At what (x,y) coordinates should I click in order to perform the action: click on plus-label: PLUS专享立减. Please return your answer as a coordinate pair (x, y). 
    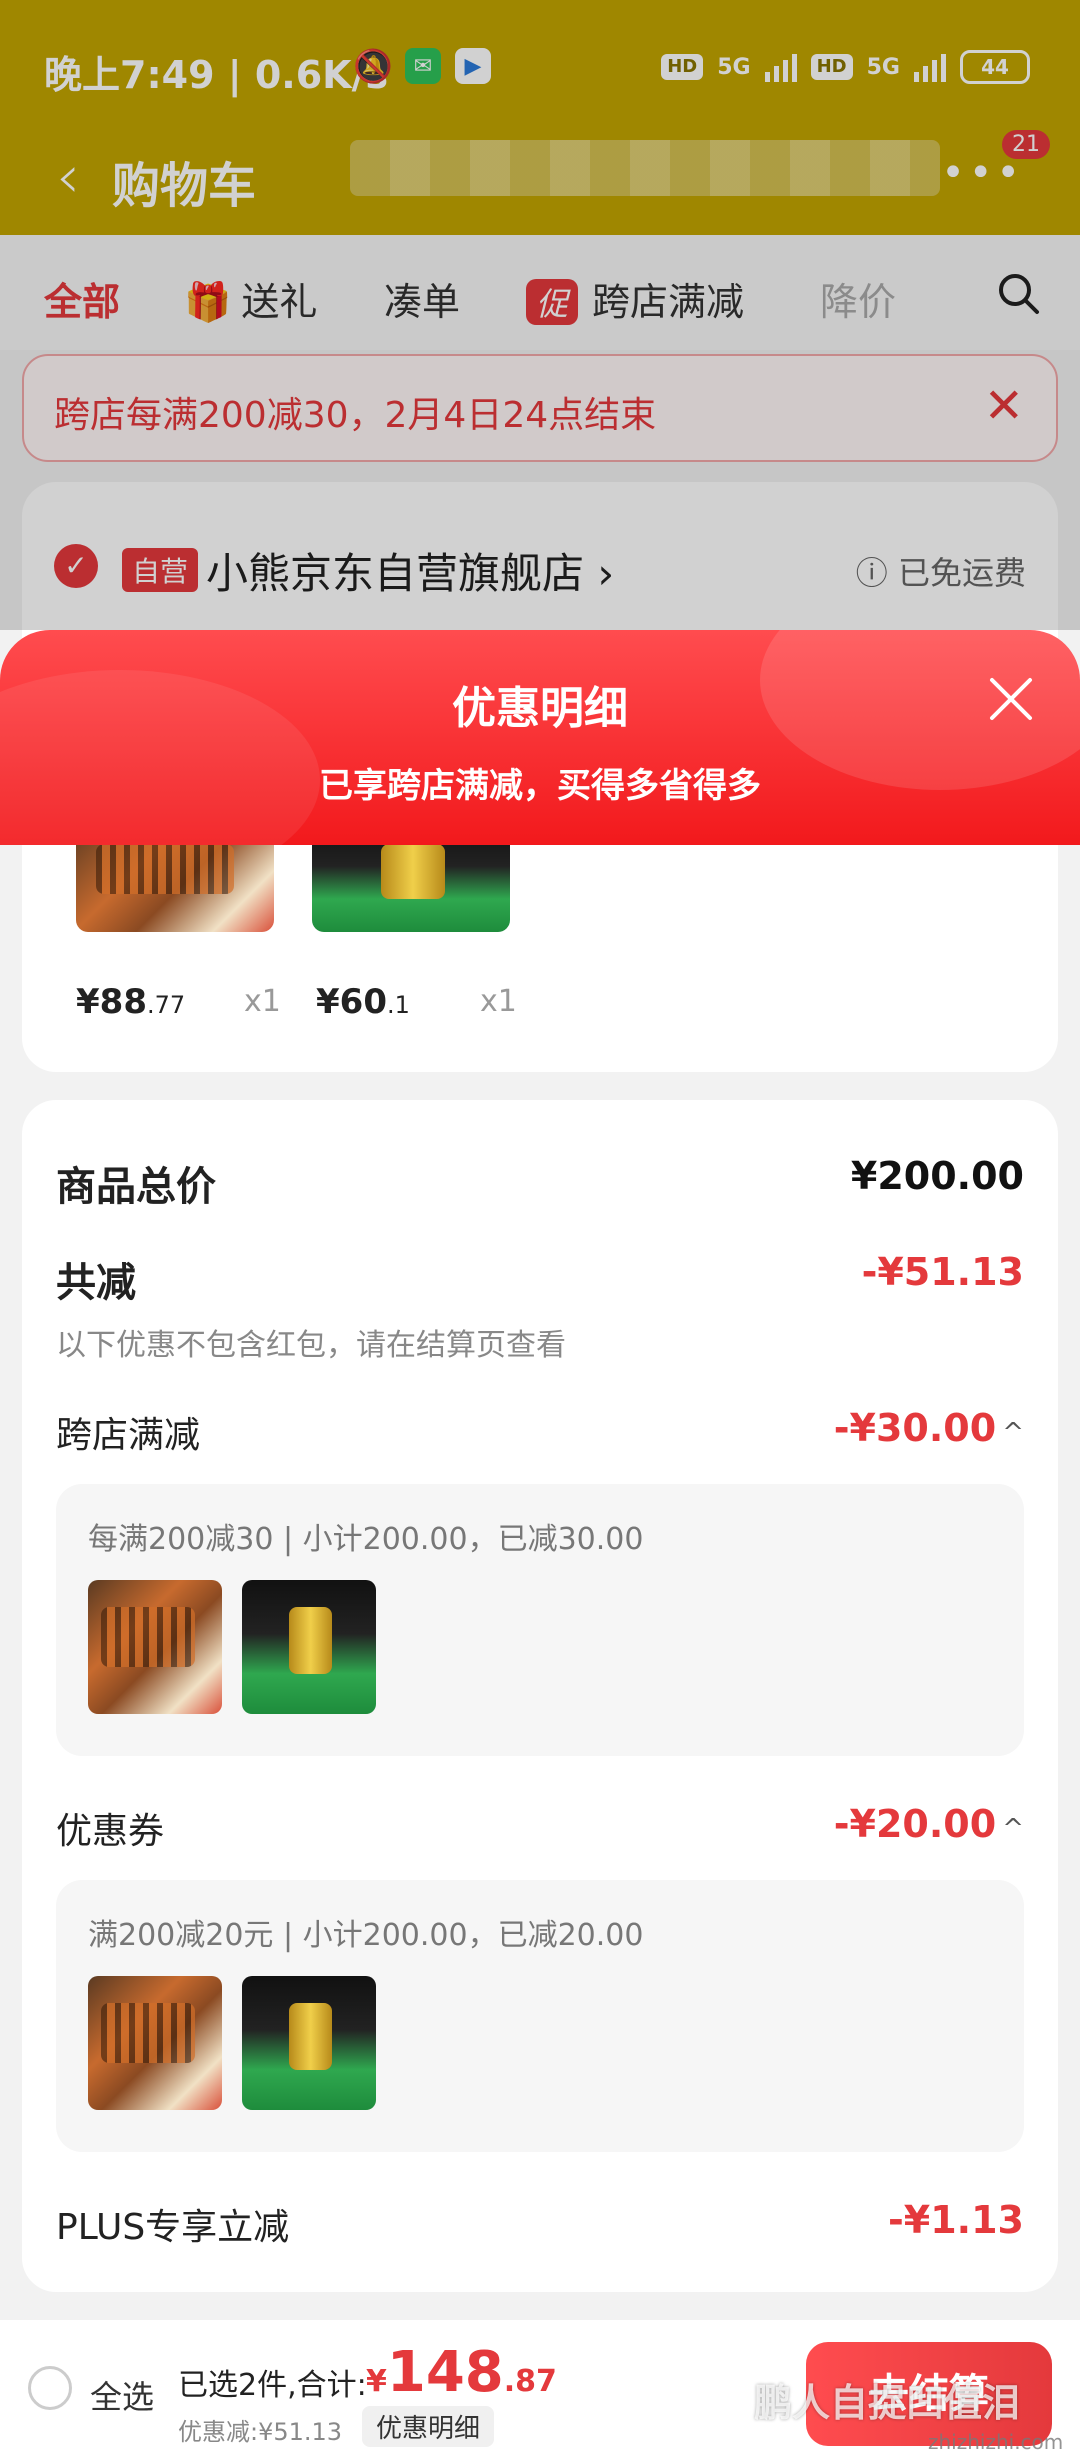
    Looking at the image, I should click on (173, 2227).